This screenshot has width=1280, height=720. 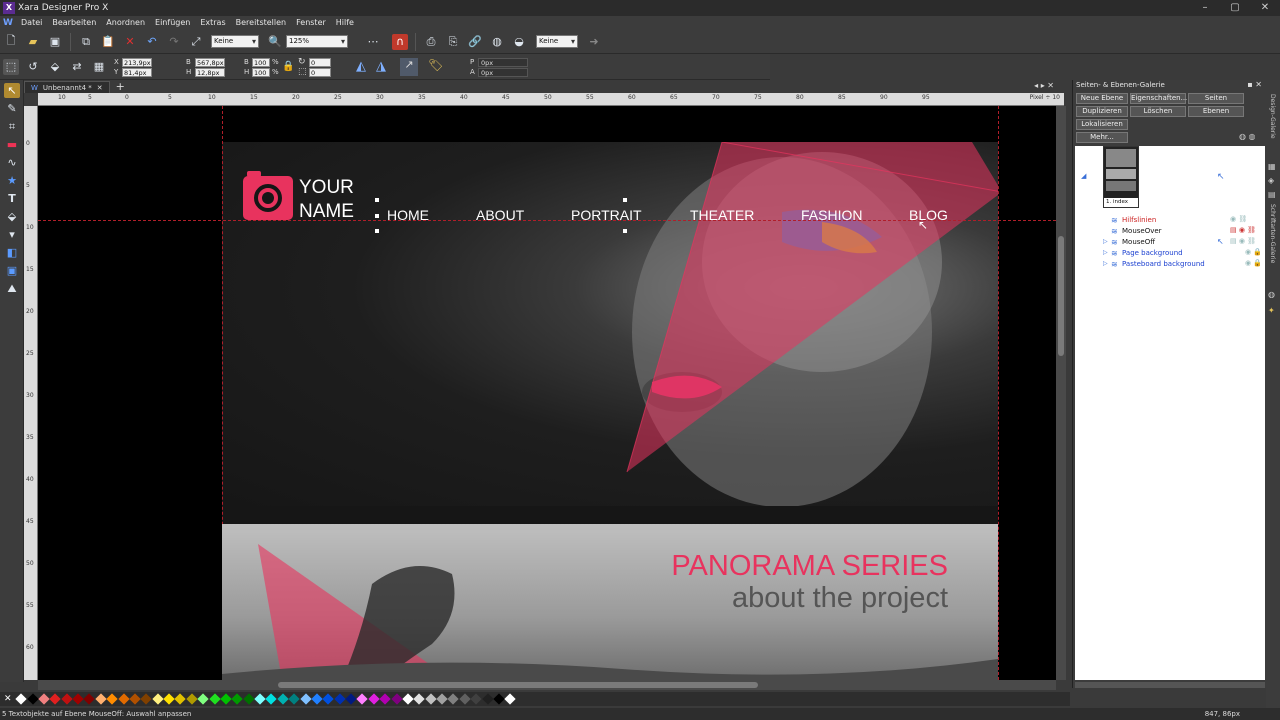 What do you see at coordinates (1271, 294) in the screenshot?
I see `side-gallery-icon: ◍` at bounding box center [1271, 294].